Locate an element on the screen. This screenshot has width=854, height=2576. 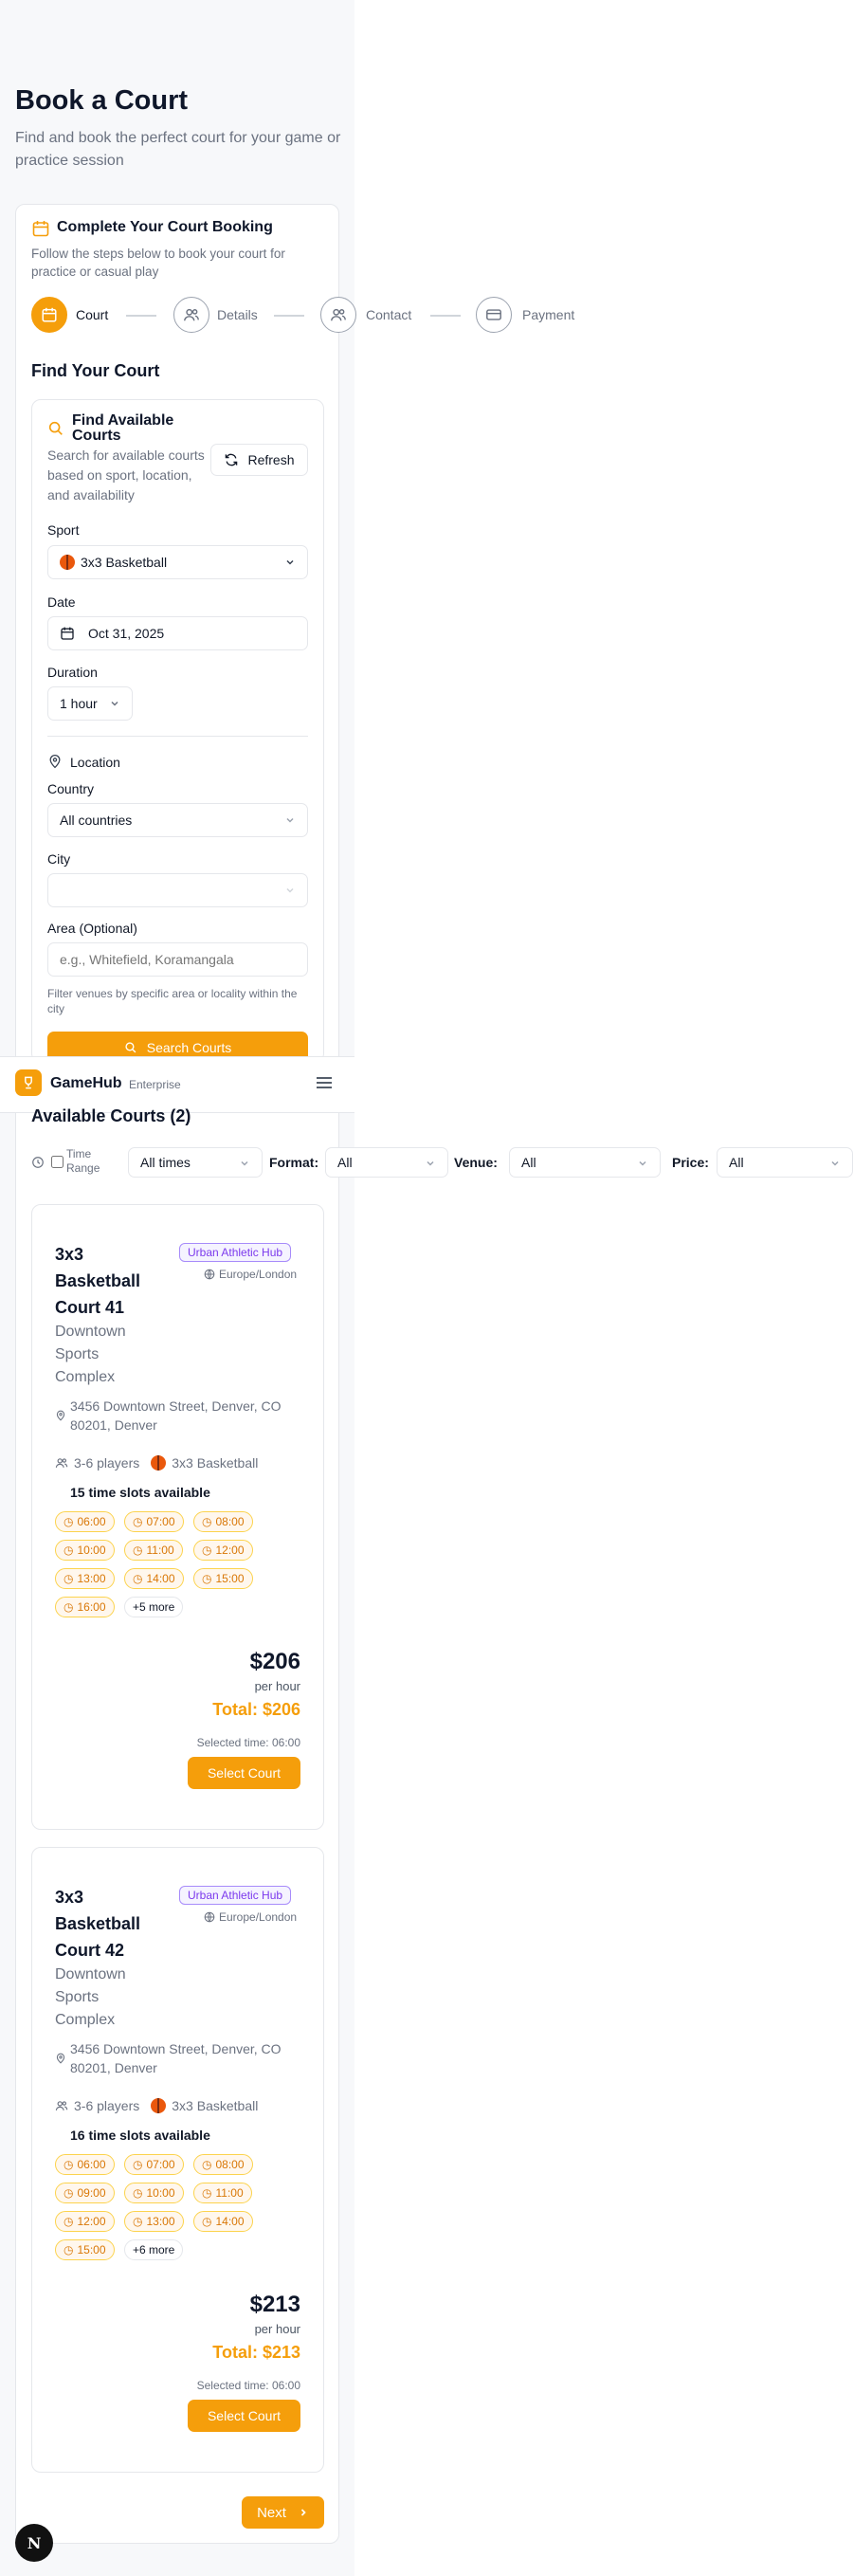
timezone-value: Europe/London is located at coordinates (258, 1274).